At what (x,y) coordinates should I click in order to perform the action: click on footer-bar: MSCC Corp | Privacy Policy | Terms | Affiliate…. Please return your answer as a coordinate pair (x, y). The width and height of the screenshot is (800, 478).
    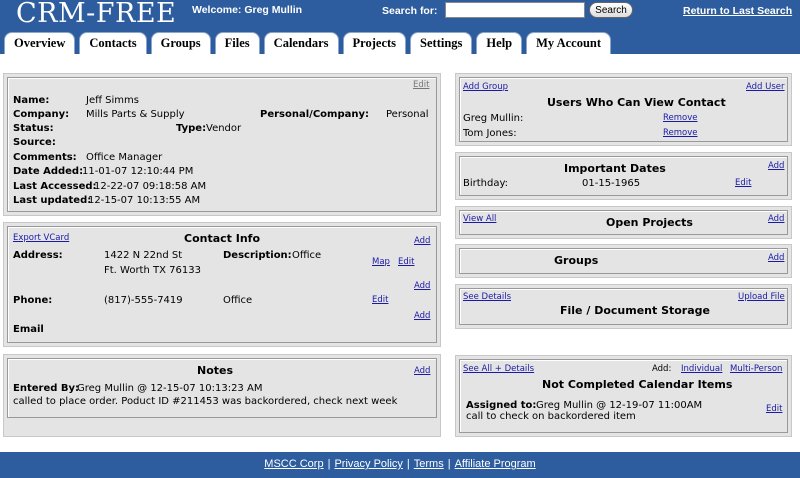
    Looking at the image, I should click on (400, 465).